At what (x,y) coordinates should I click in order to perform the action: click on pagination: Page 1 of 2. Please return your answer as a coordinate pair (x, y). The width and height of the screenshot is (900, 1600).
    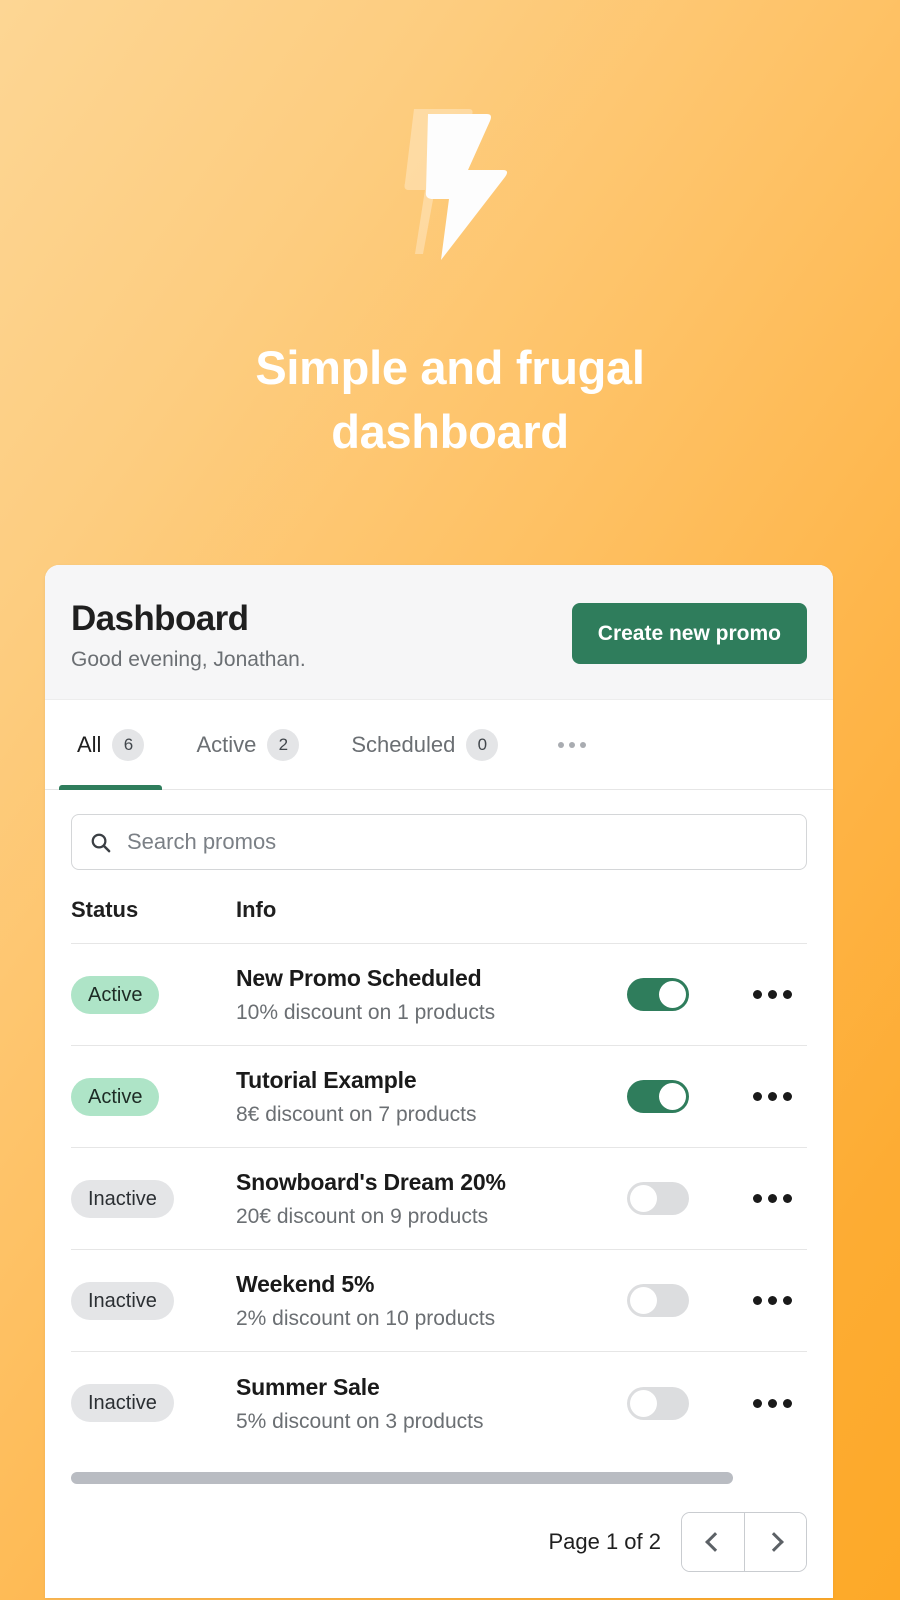
    Looking at the image, I should click on (439, 1541).